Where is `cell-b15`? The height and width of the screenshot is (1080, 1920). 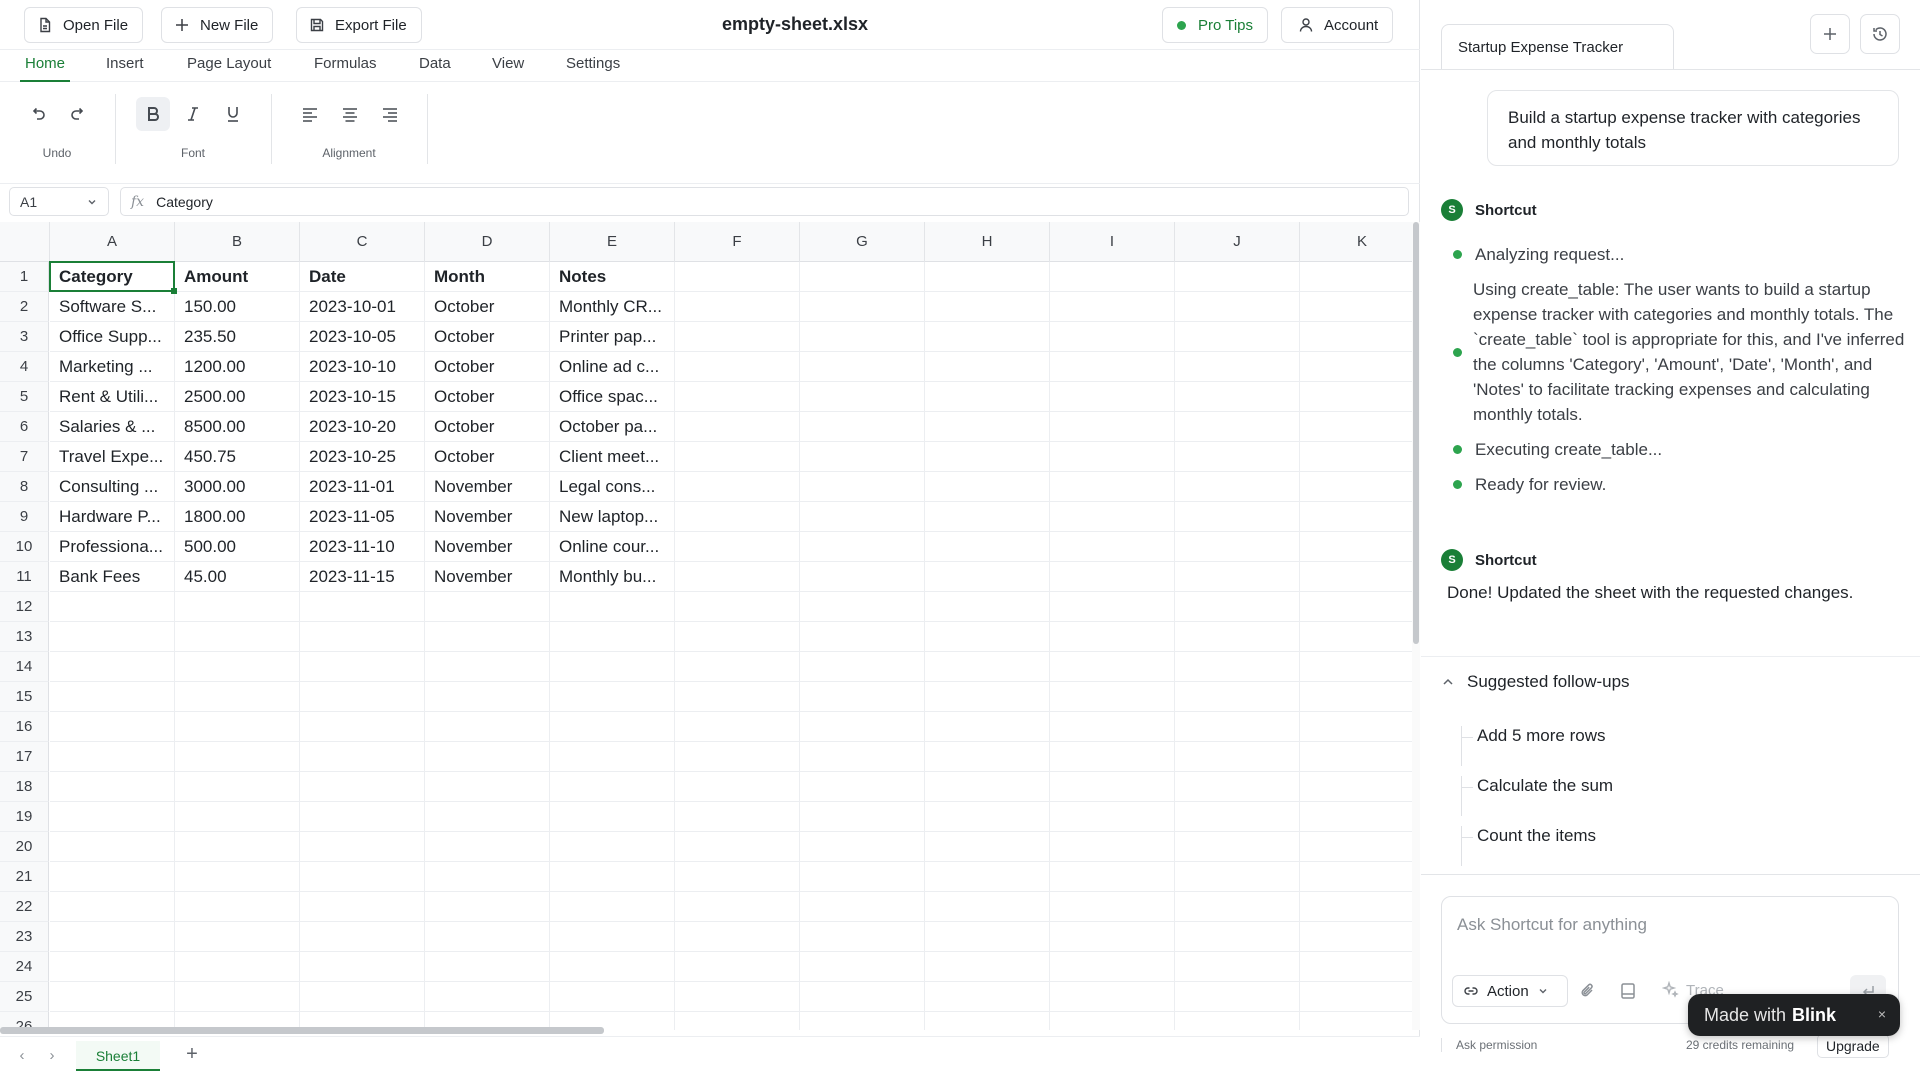 cell-b15 is located at coordinates (237, 697).